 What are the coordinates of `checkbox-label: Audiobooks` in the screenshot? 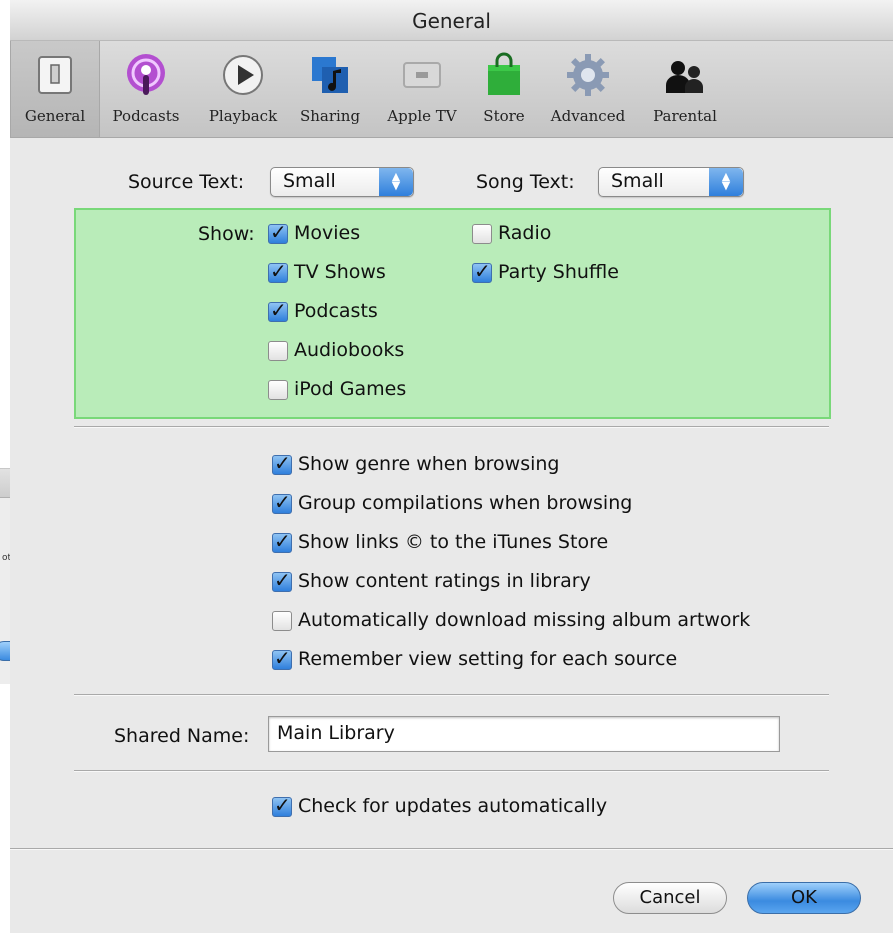 It's located at (349, 350).